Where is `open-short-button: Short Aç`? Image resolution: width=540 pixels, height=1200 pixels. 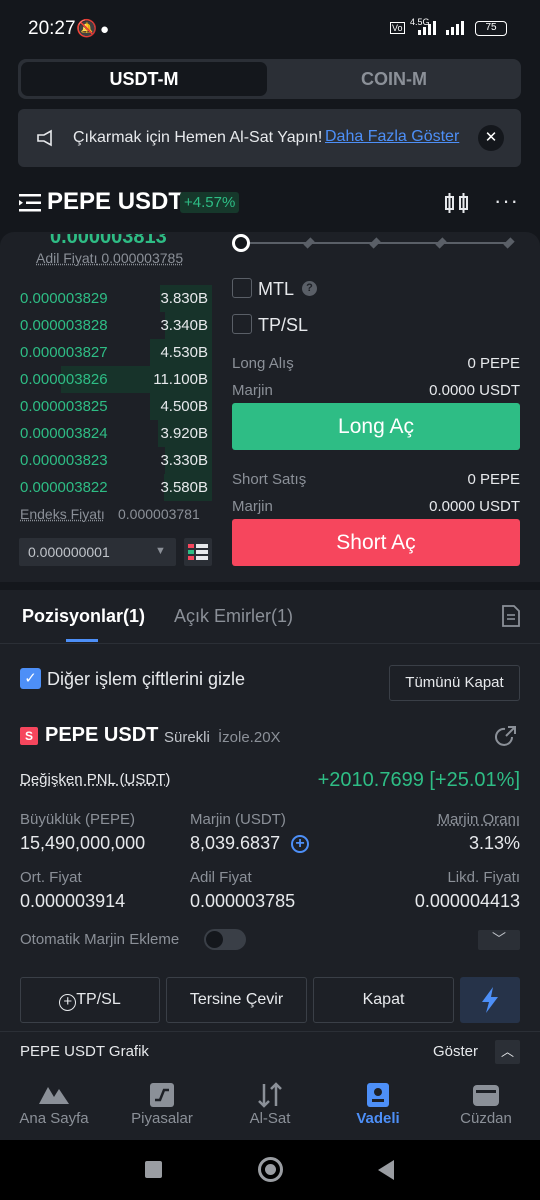 open-short-button: Short Aç is located at coordinates (376, 542).